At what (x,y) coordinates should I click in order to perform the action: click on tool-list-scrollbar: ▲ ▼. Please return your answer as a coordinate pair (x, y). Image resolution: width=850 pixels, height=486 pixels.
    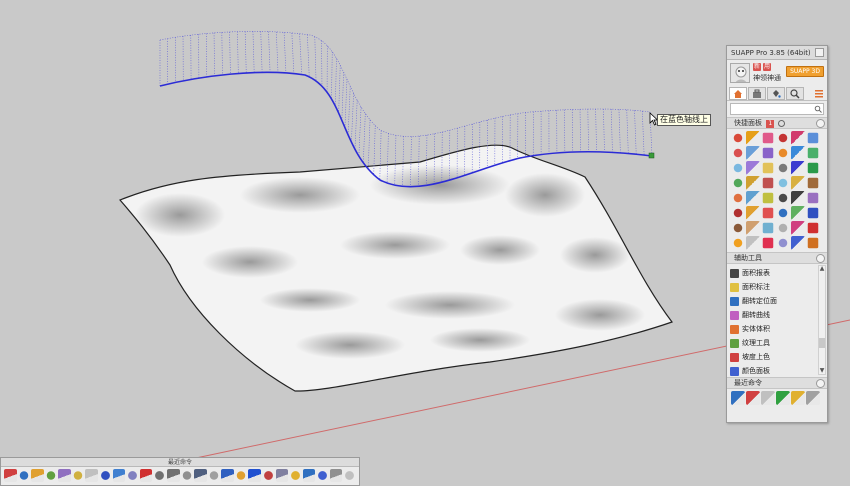
    Looking at the image, I should click on (822, 320).